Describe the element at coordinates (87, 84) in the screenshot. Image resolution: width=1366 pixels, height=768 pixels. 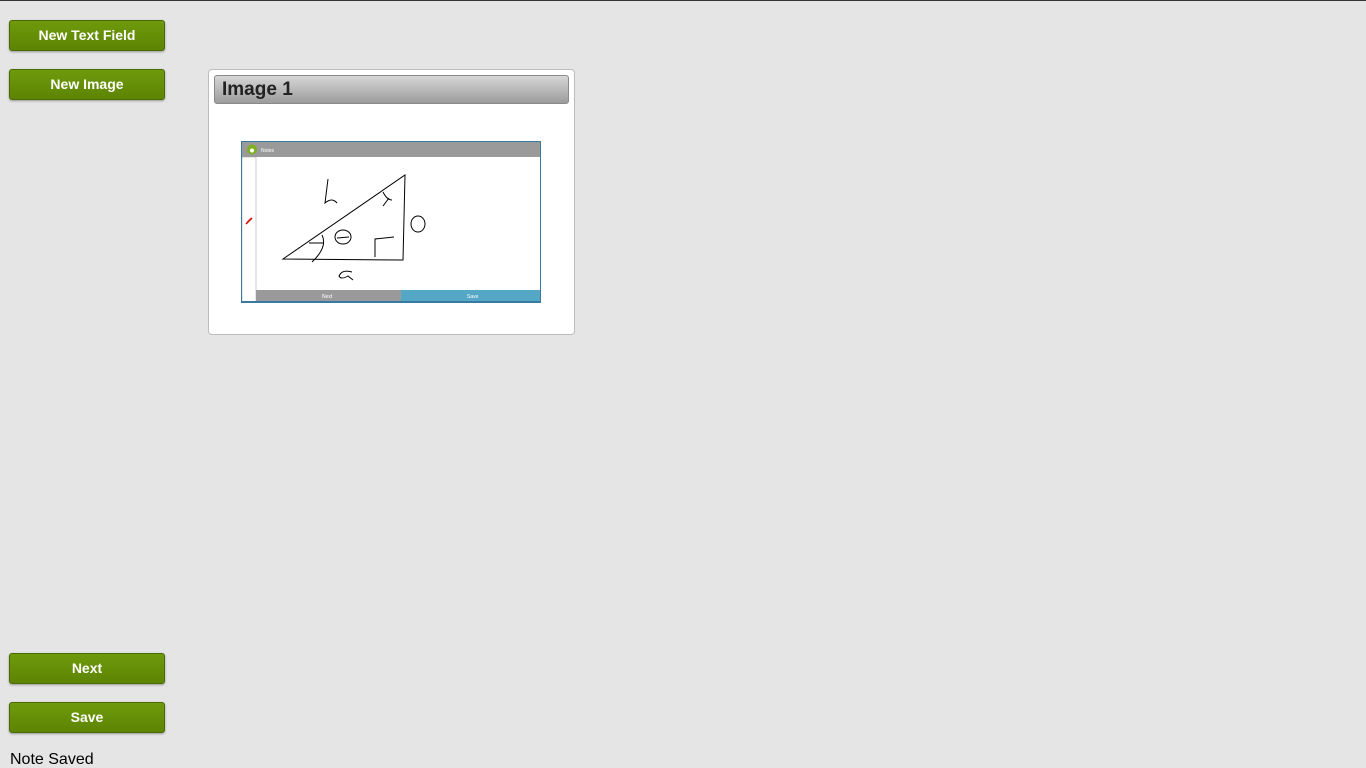
I see `new-image-button: New Image` at that location.